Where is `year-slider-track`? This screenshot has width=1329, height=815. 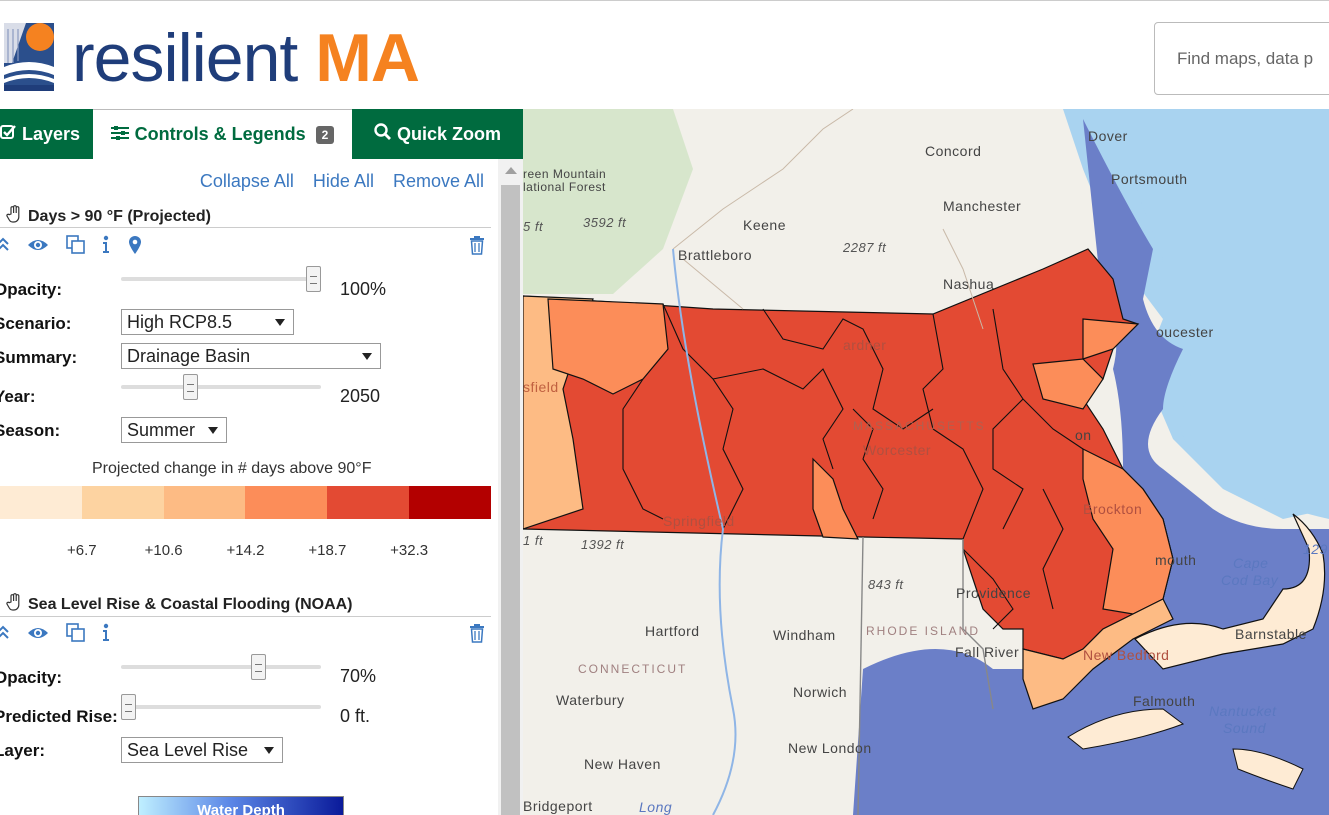
year-slider-track is located at coordinates (221, 387).